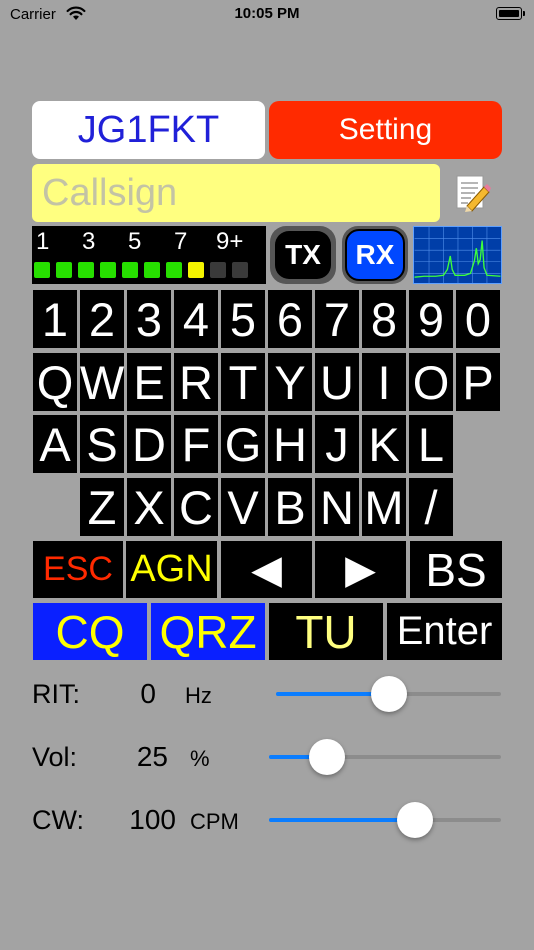 This screenshot has height=950, width=534. Describe the element at coordinates (102, 444) in the screenshot. I see `key-s: S` at that location.